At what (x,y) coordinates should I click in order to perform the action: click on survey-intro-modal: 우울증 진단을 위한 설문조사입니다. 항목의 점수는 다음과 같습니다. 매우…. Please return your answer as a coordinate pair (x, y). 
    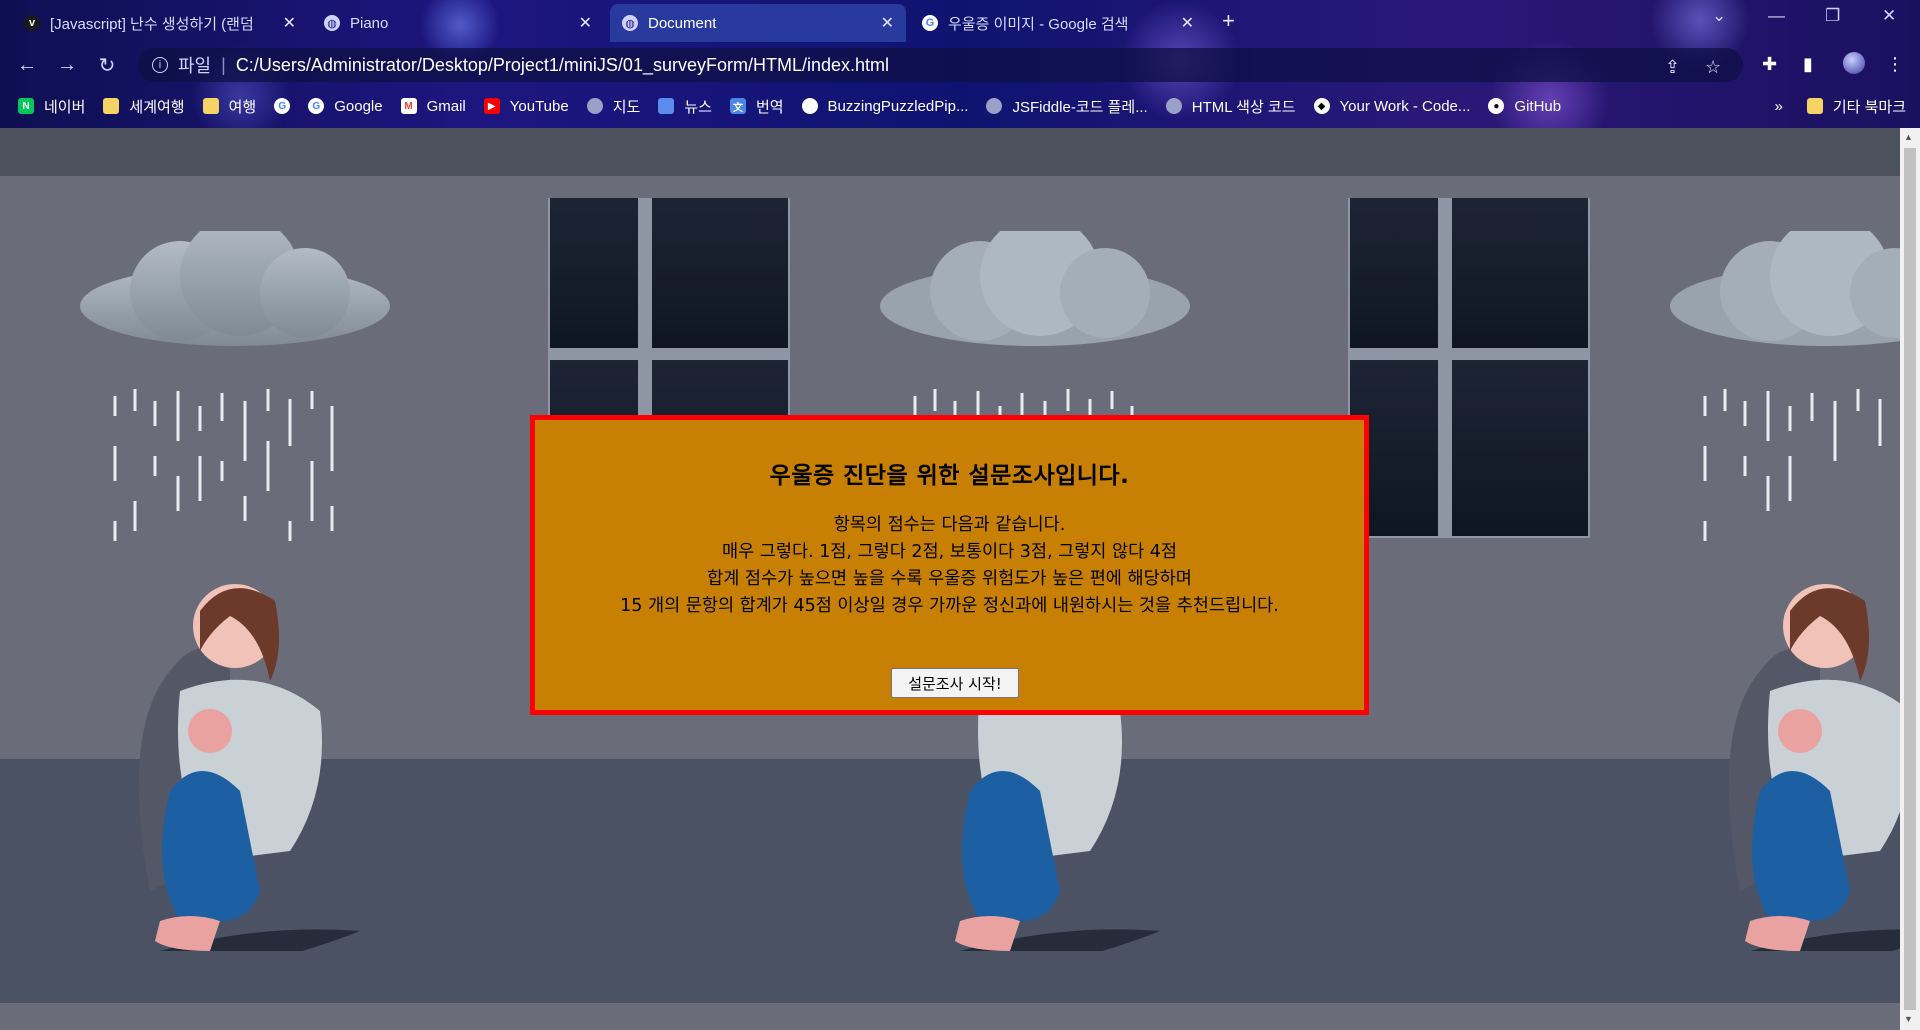
    Looking at the image, I should click on (949, 565).